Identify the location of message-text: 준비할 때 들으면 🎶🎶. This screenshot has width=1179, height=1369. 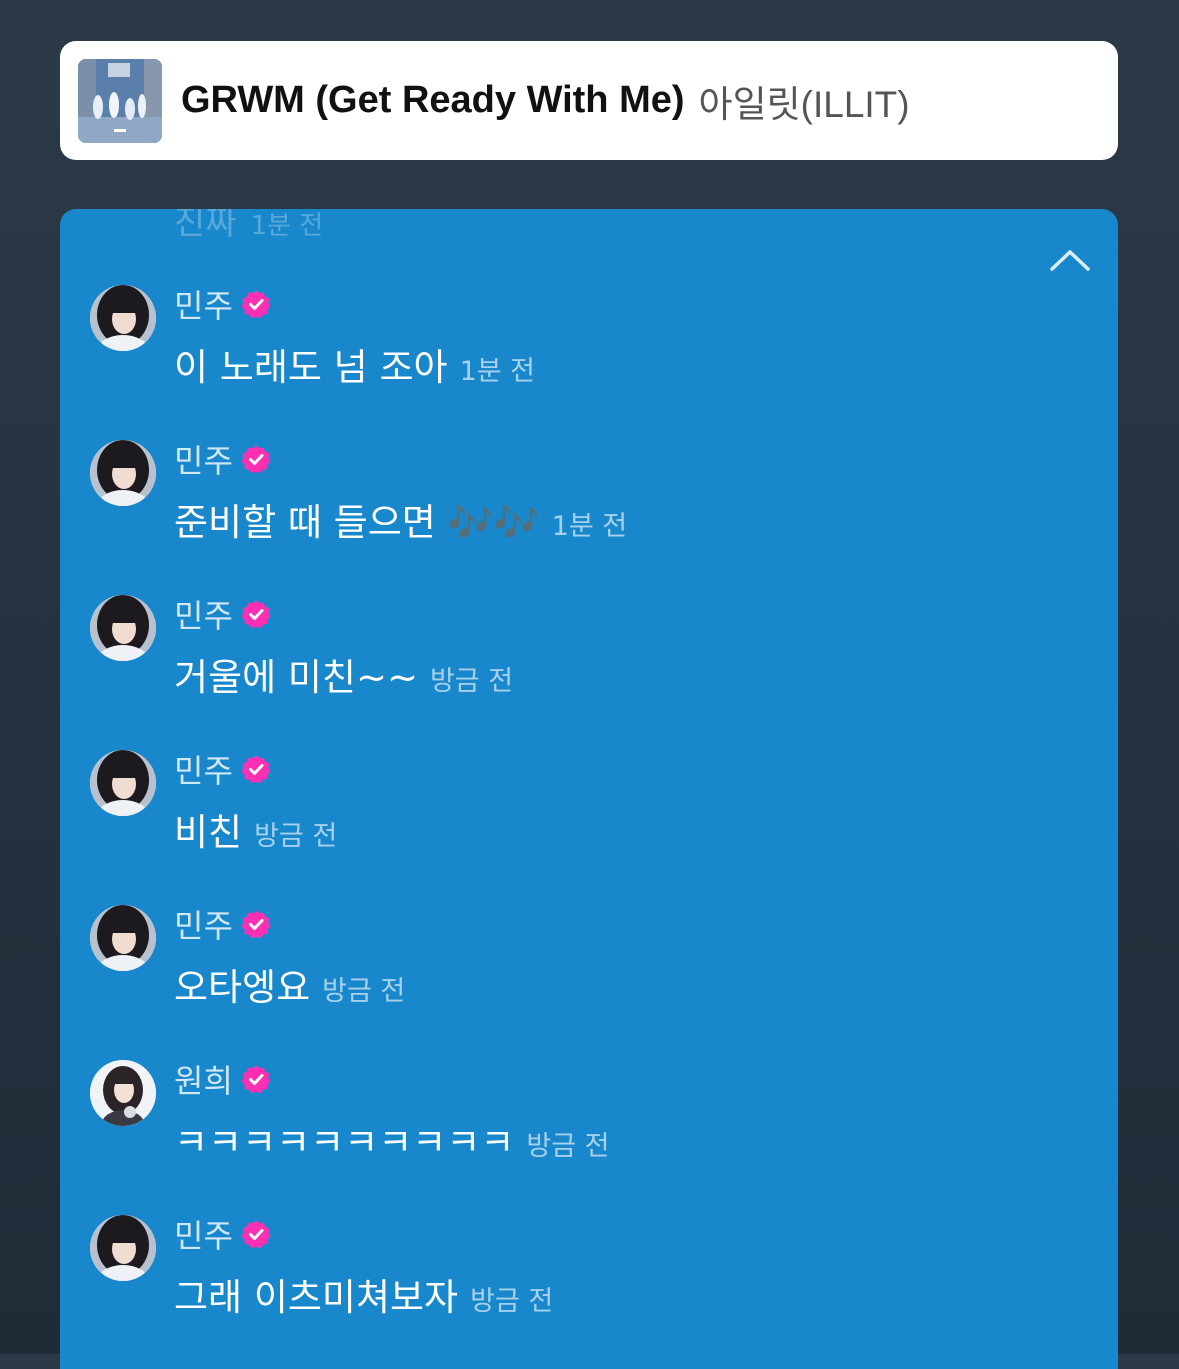
(357, 522).